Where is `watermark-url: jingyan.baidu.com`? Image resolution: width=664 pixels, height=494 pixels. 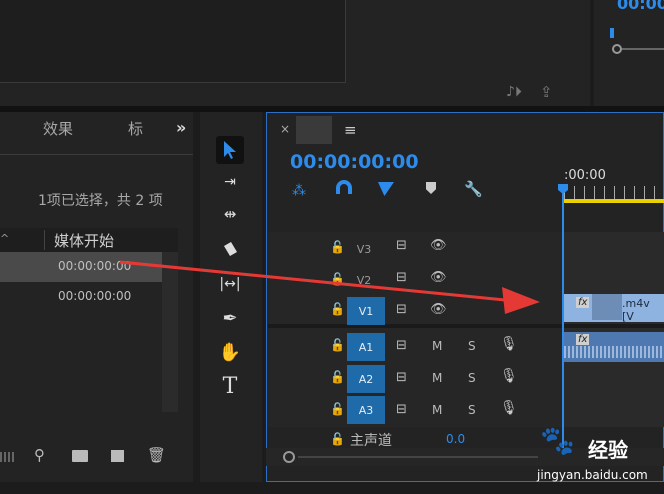 watermark-url: jingyan.baidu.com is located at coordinates (592, 475).